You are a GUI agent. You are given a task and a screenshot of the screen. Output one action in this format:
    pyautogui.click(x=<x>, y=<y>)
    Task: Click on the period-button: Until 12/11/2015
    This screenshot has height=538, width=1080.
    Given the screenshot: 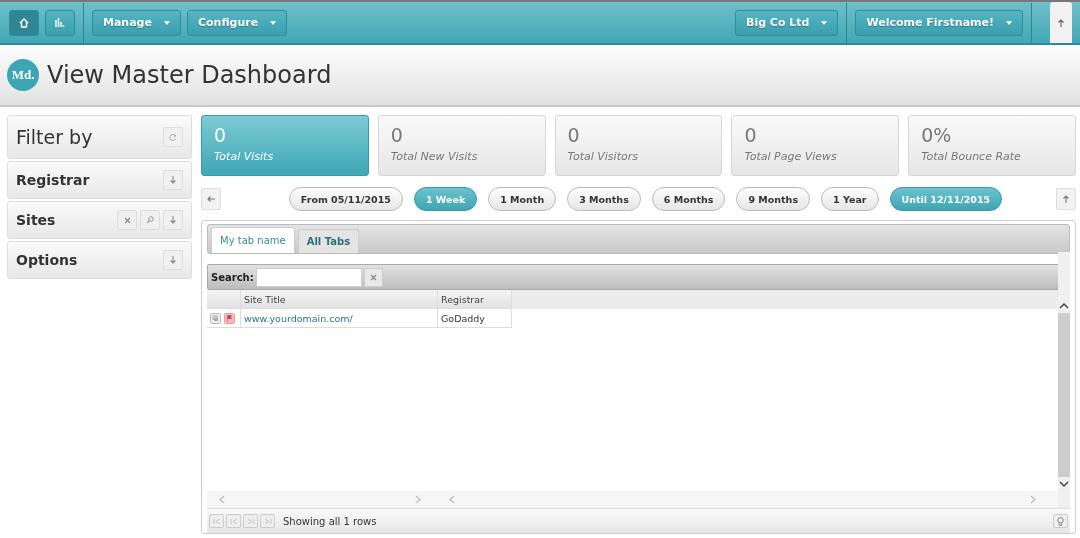 What is the action you would take?
    pyautogui.click(x=946, y=199)
    